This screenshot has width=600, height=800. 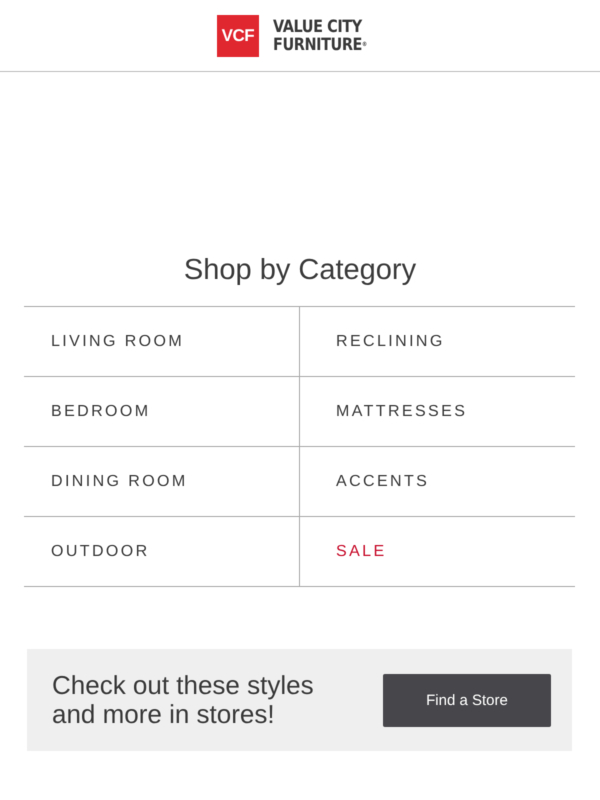 What do you see at coordinates (467, 700) in the screenshot?
I see `find-store-button: Find a Store` at bounding box center [467, 700].